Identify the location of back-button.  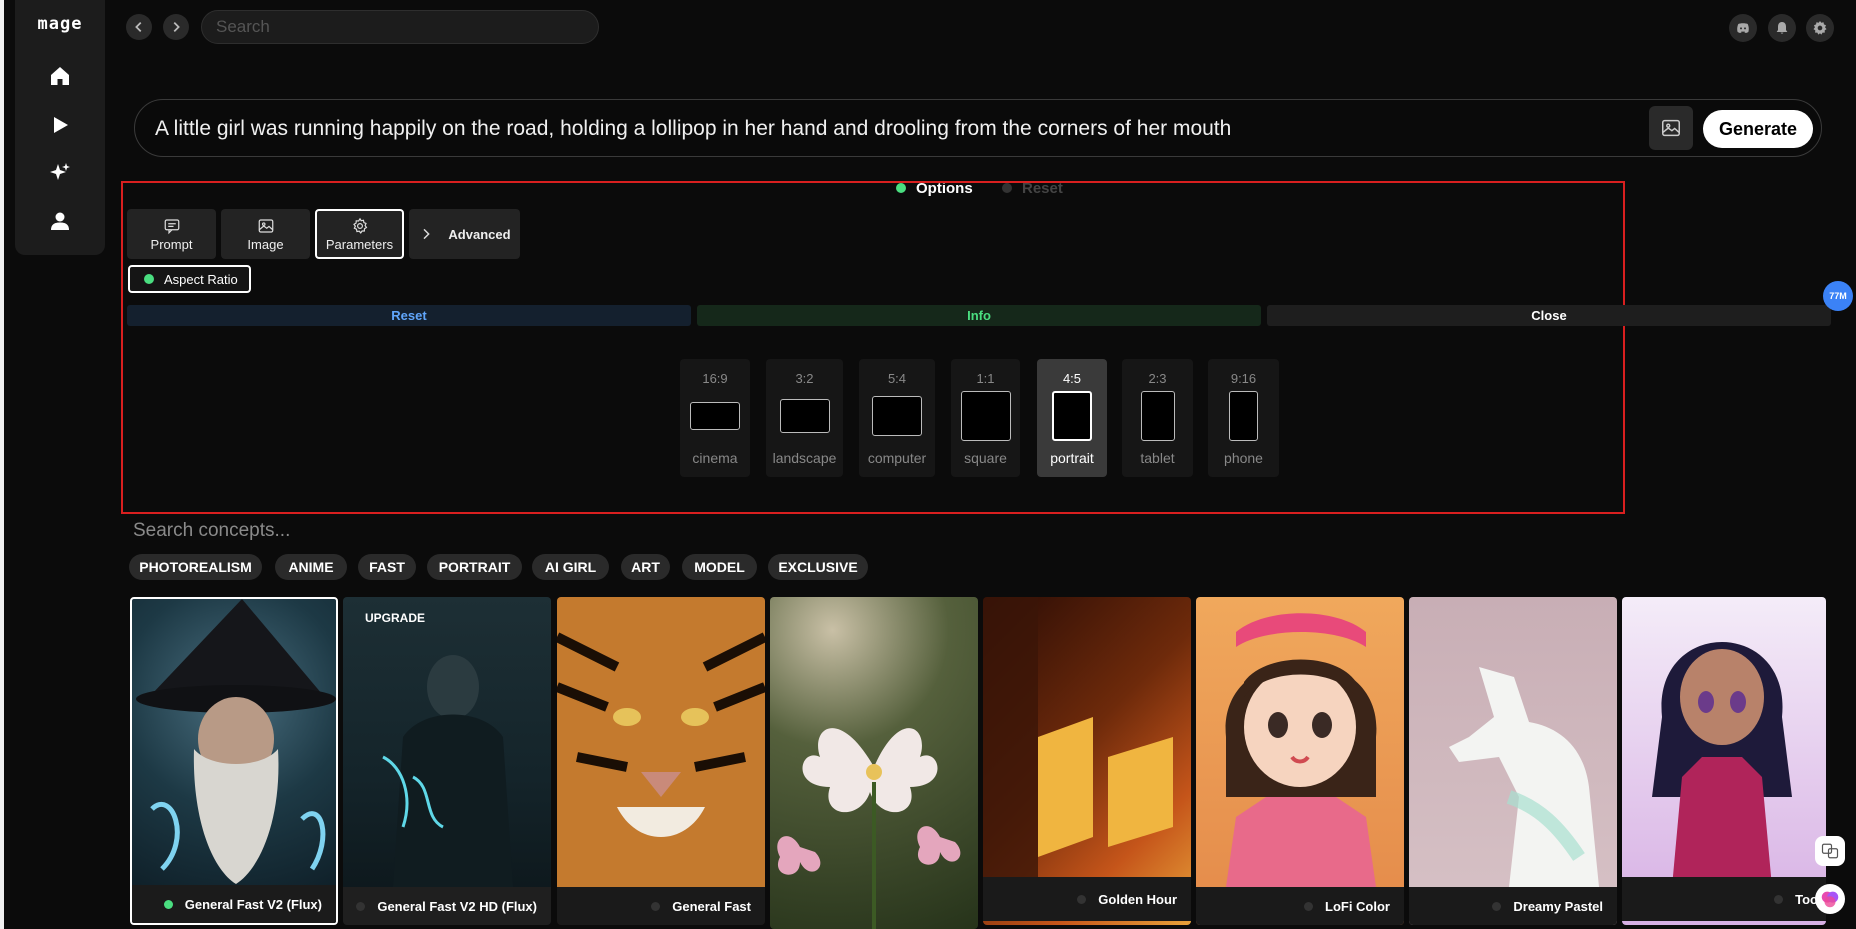
(139, 27).